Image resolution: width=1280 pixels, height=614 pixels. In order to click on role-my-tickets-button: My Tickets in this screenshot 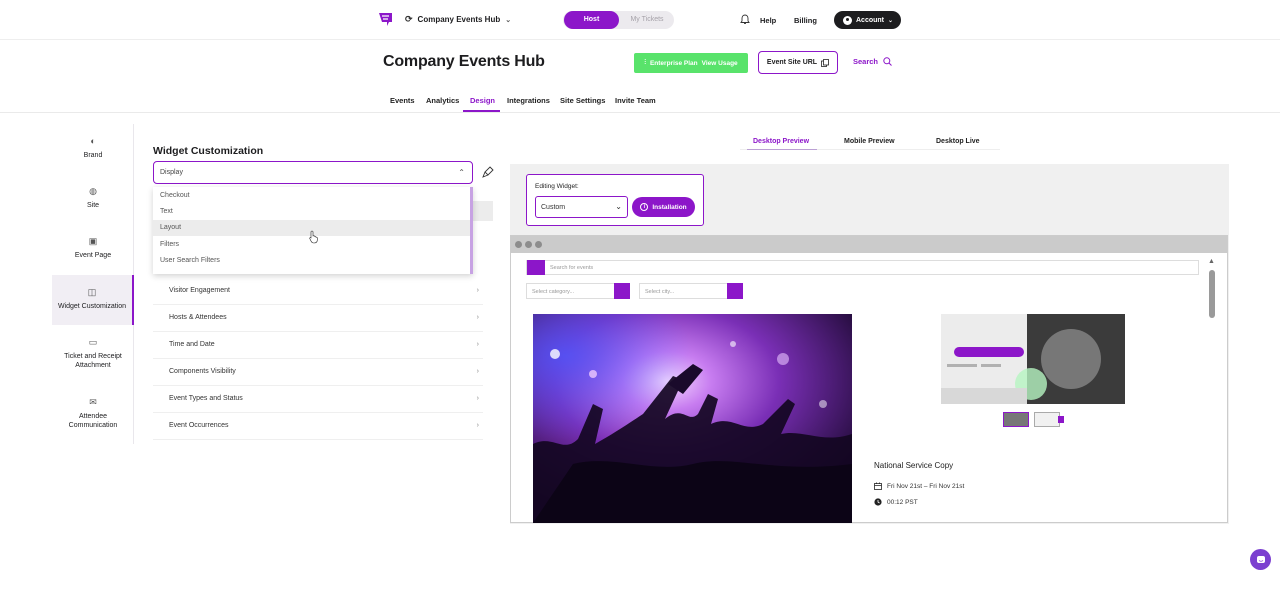, I will do `click(647, 20)`.